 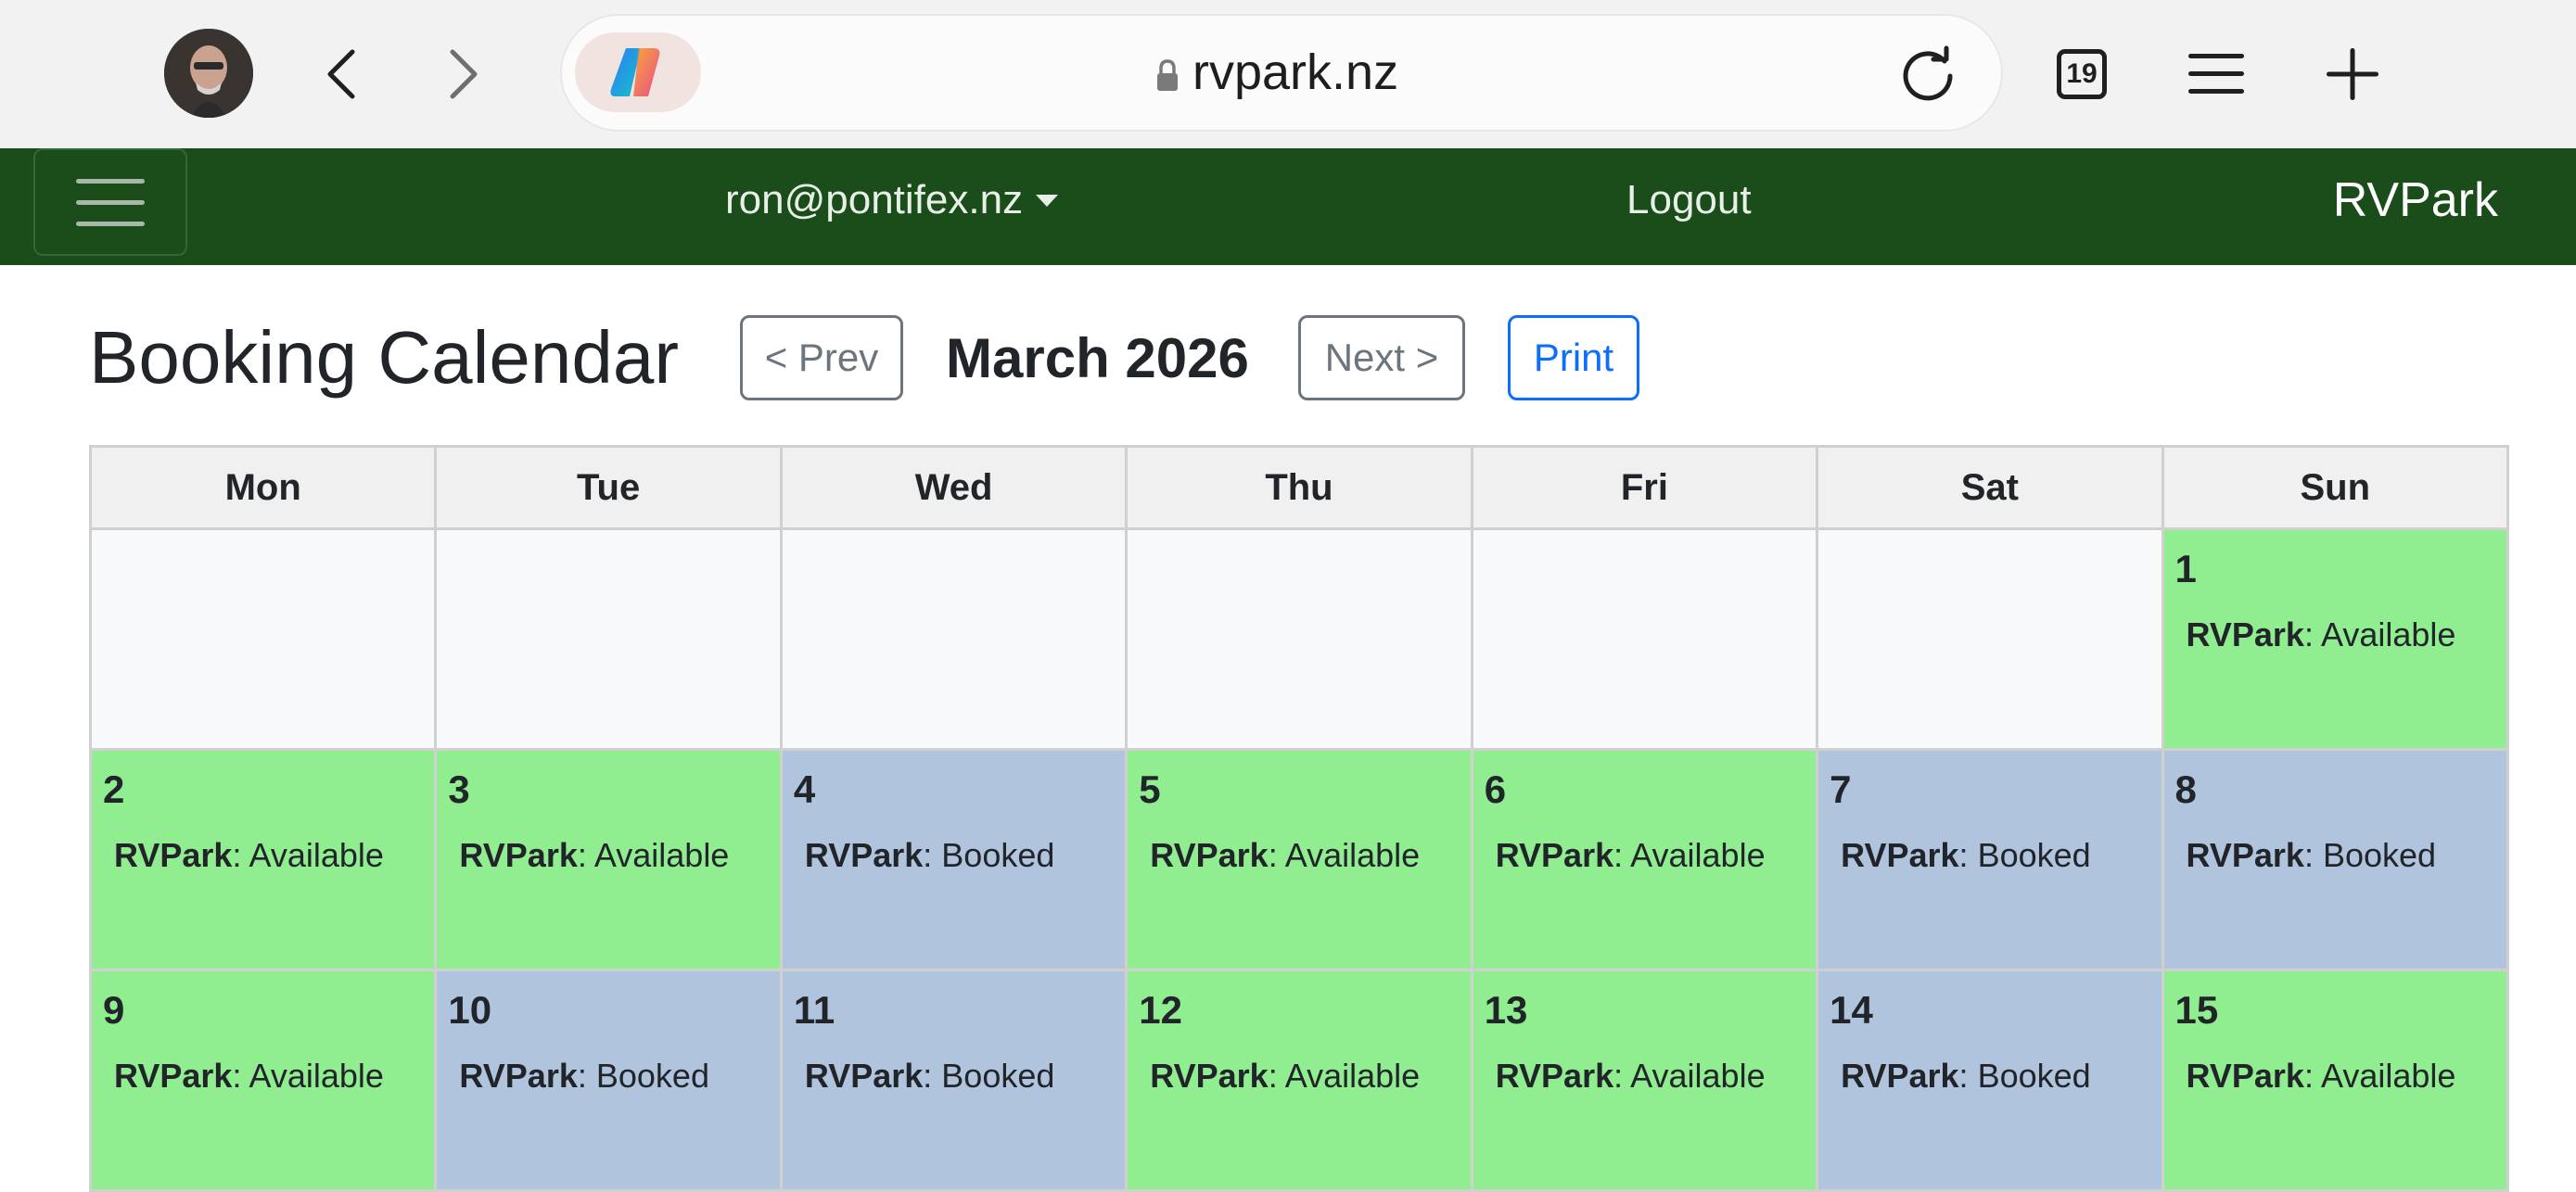 What do you see at coordinates (2196, 1010) in the screenshot?
I see `day-number: 15` at bounding box center [2196, 1010].